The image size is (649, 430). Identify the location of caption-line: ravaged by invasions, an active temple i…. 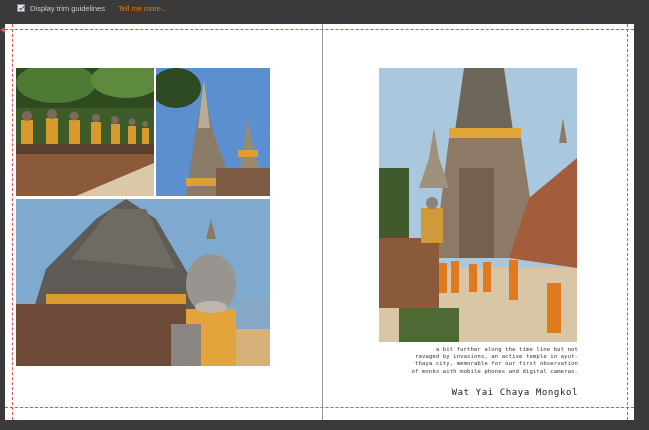
(496, 357).